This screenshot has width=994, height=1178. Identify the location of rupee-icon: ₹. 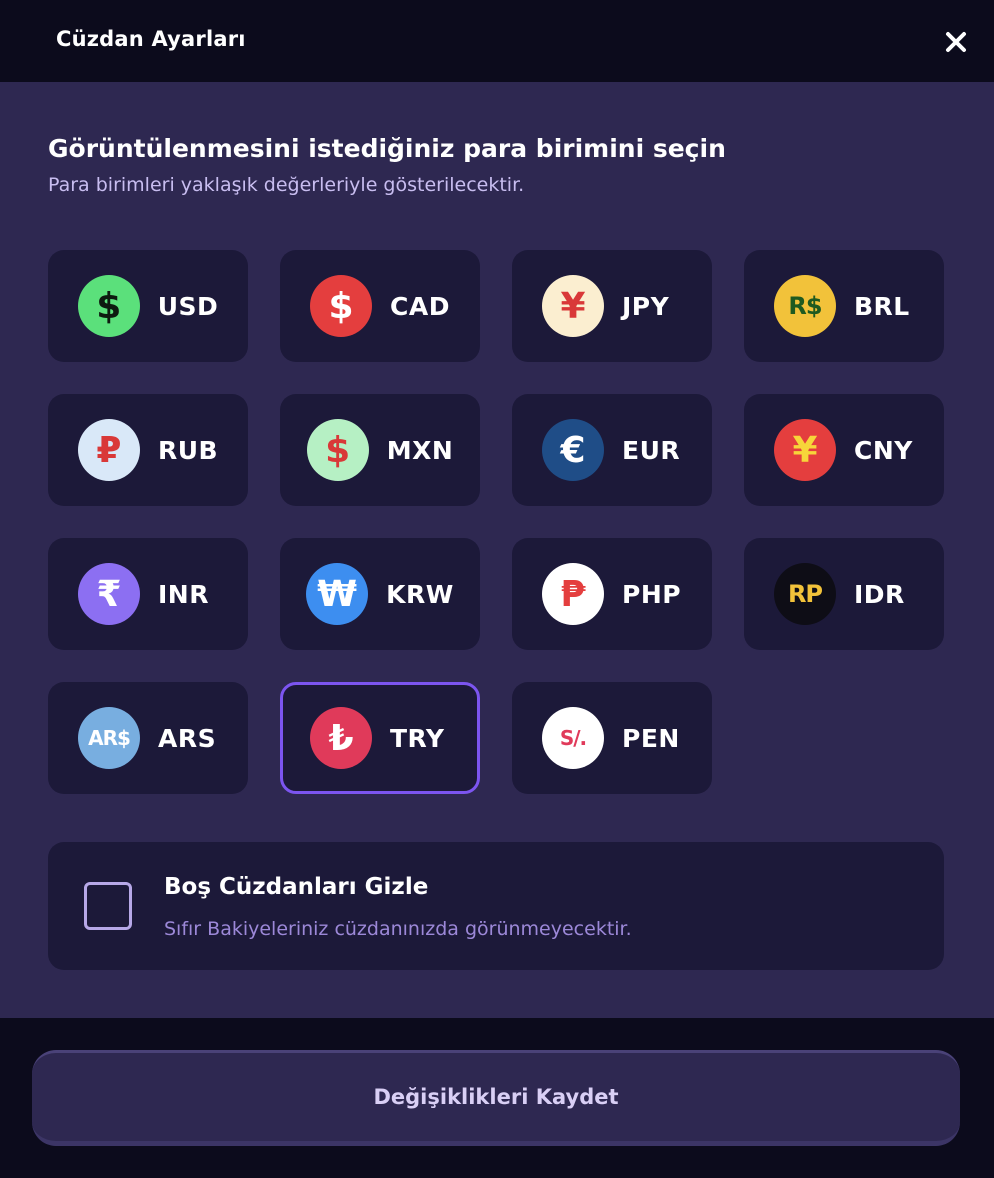
(109, 594).